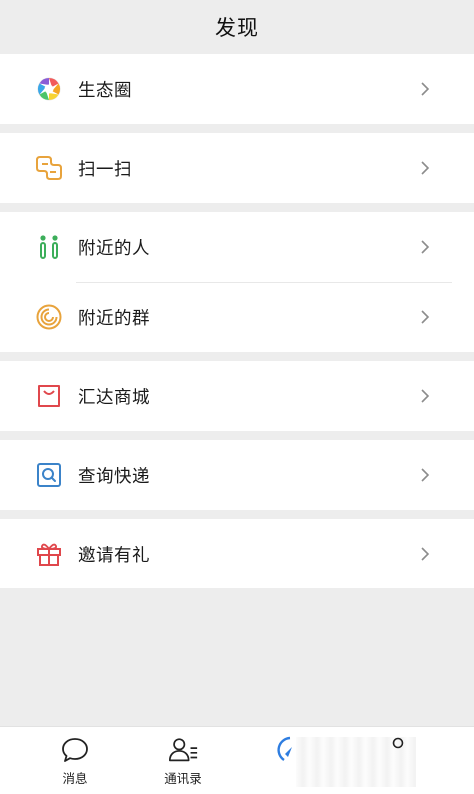  Describe the element at coordinates (105, 90) in the screenshot. I see `list-item-label: 生态圈` at that location.